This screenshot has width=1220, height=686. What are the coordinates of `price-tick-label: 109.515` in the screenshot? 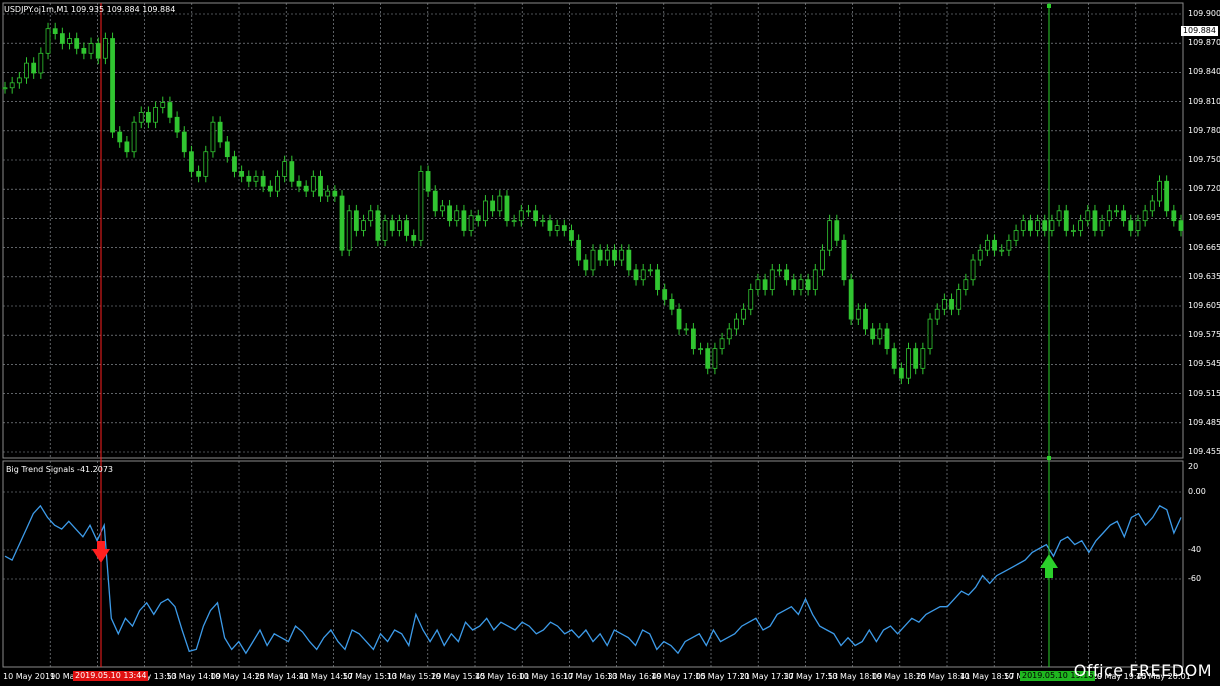 It's located at (1204, 393).